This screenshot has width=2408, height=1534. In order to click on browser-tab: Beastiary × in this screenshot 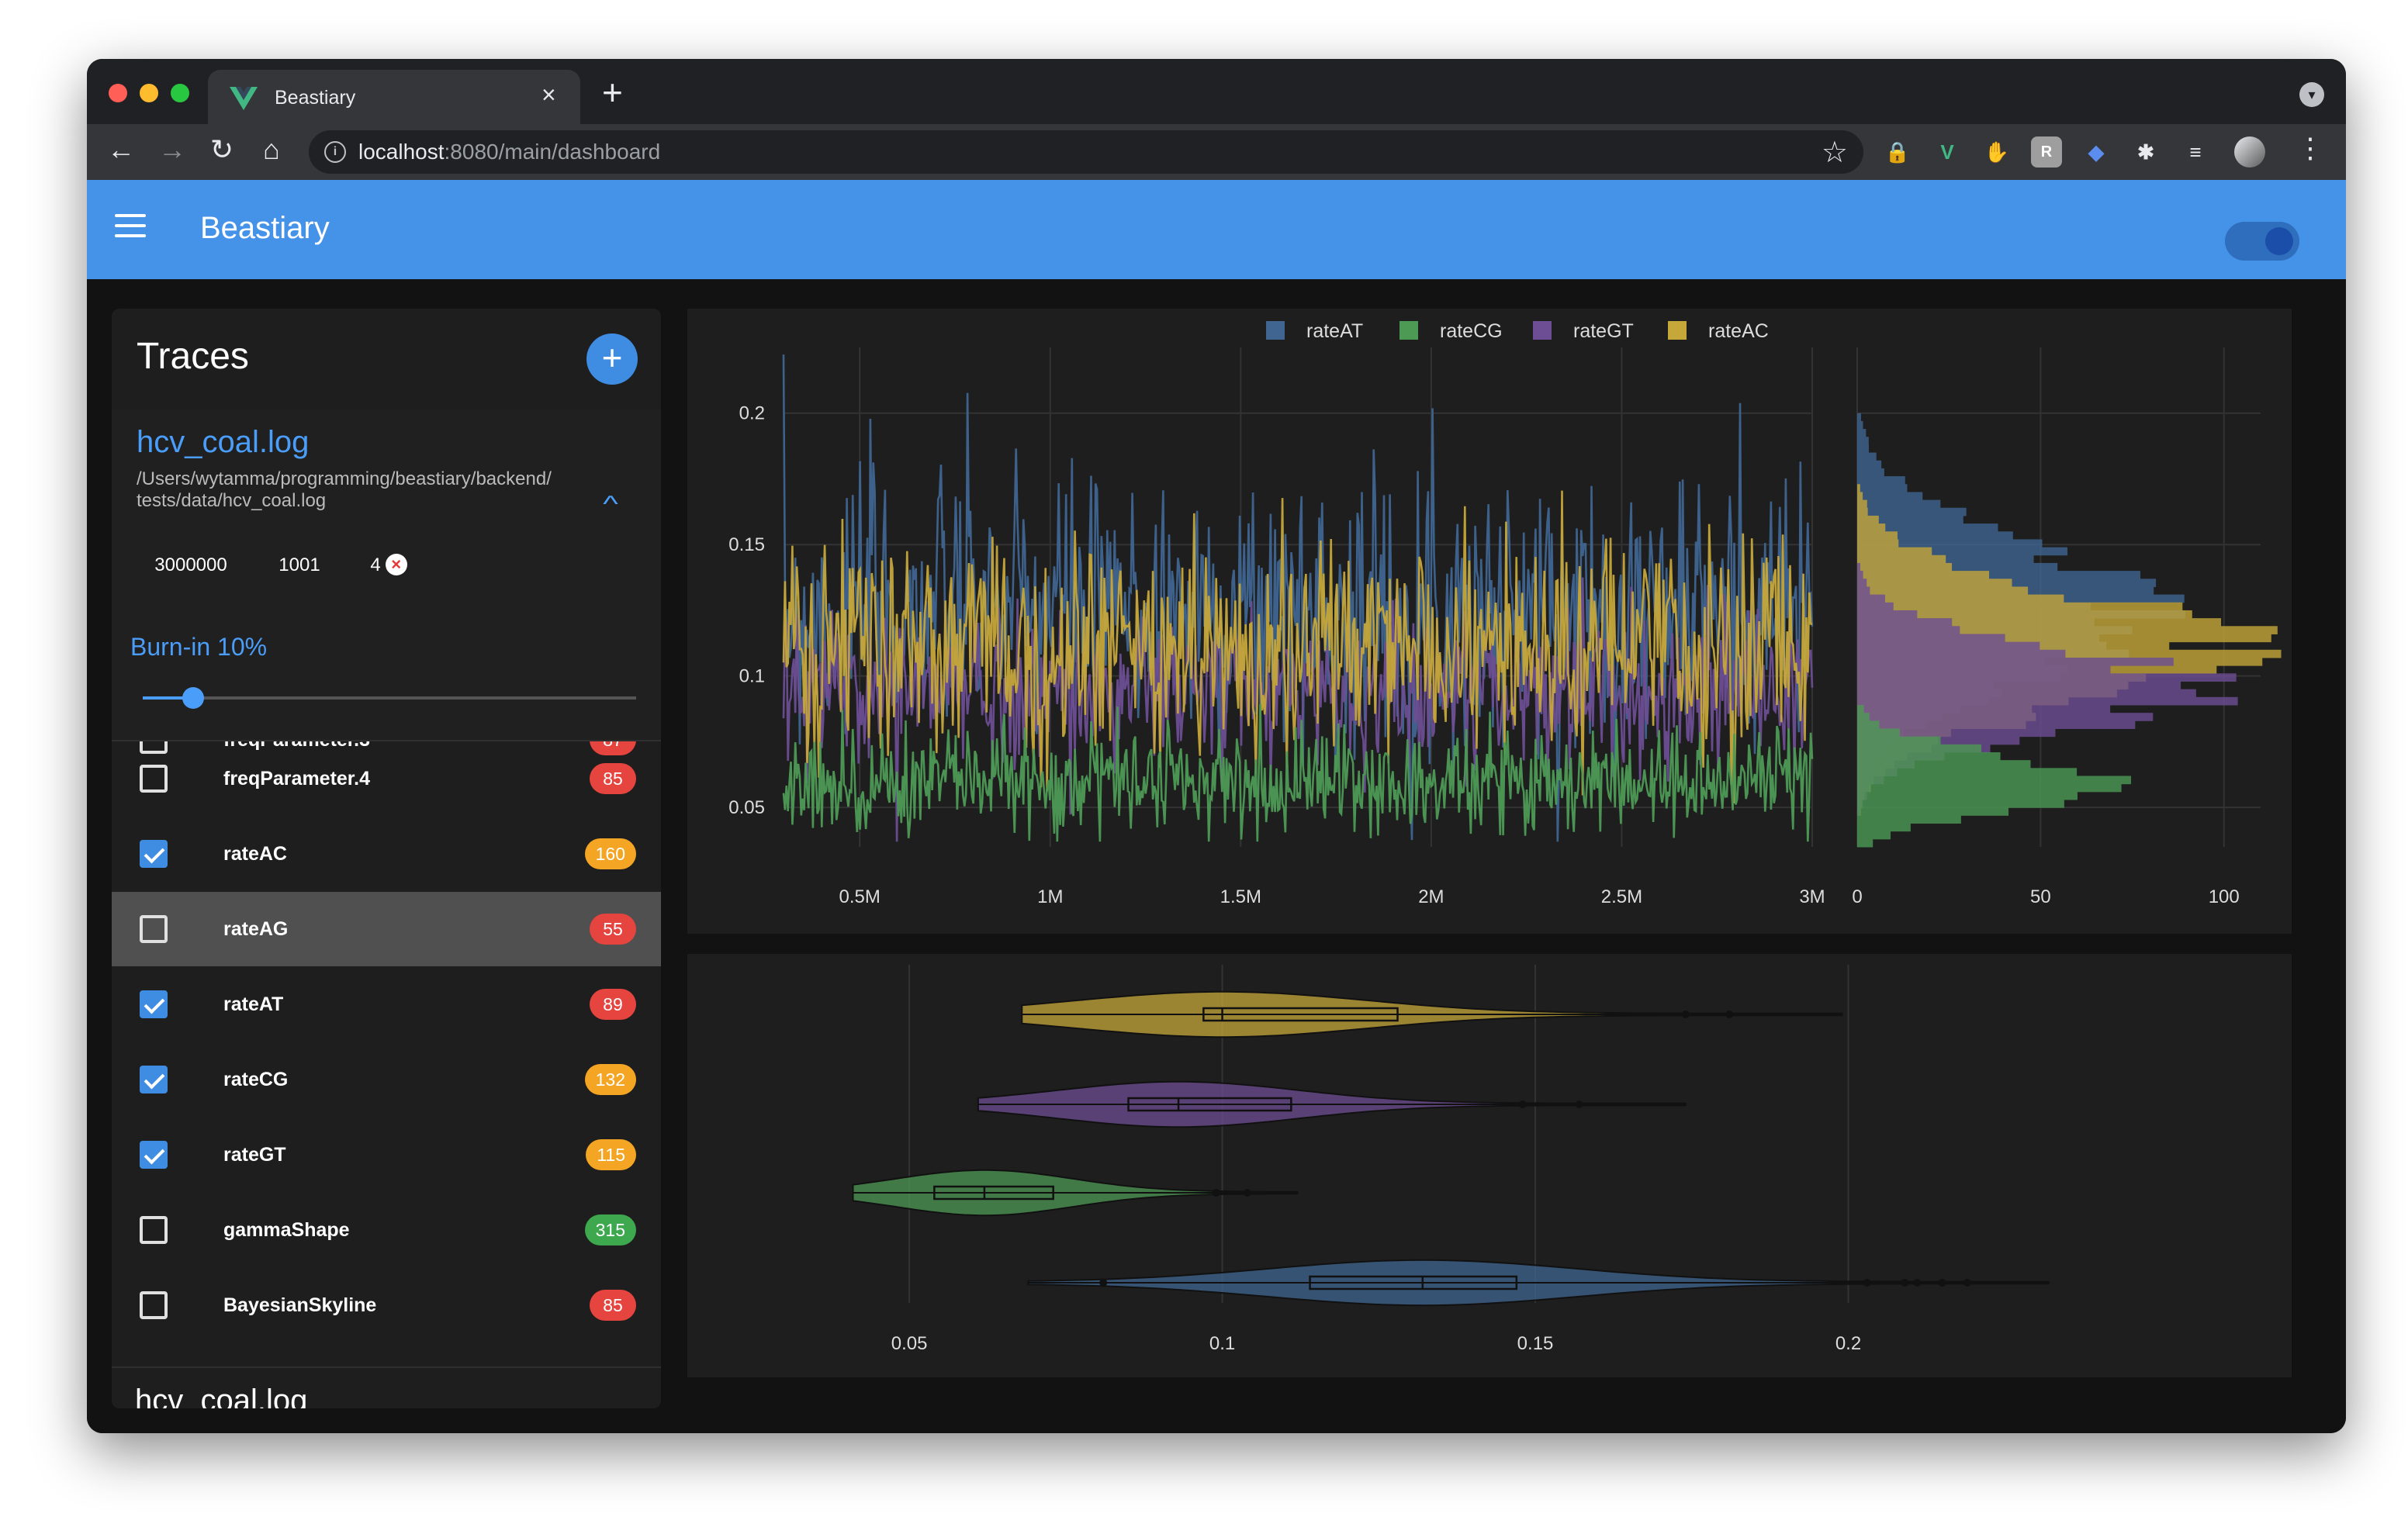, I will do `click(394, 97)`.